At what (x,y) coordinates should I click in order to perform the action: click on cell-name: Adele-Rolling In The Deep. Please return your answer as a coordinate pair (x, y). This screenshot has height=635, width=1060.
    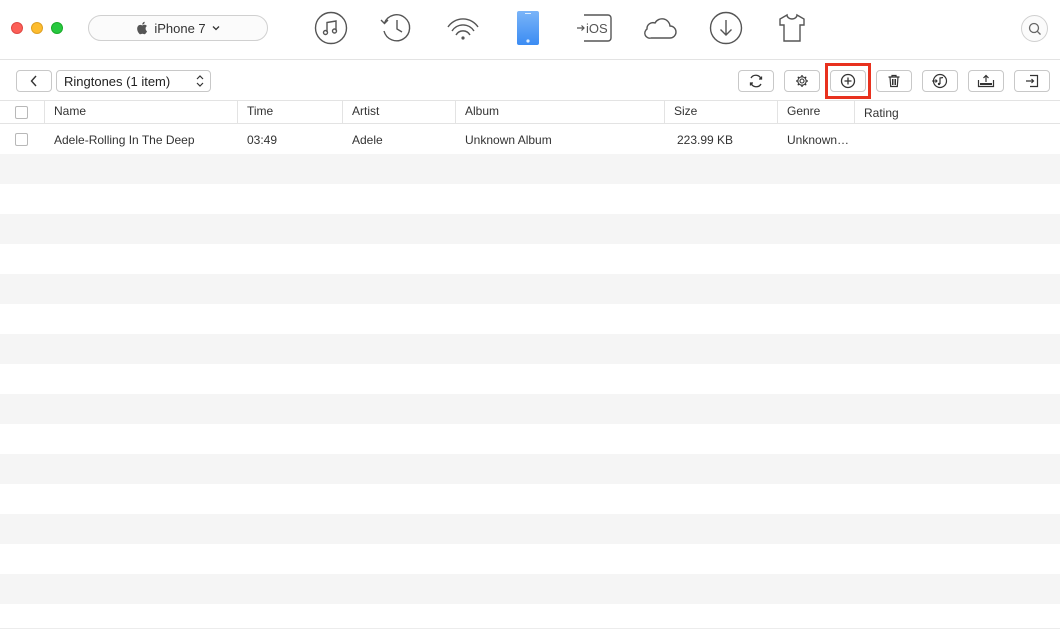
    Looking at the image, I should click on (124, 140).